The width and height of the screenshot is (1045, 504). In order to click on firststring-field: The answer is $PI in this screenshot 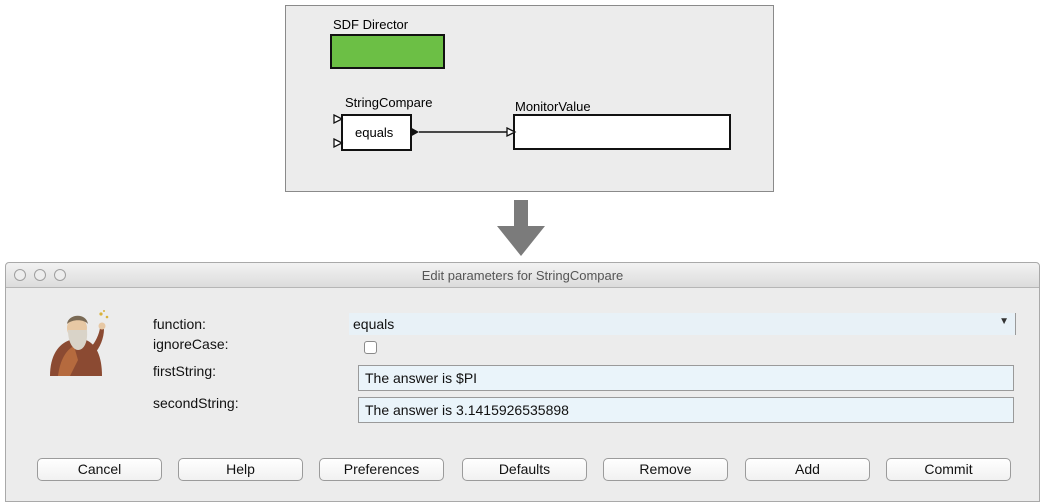, I will do `click(686, 378)`.